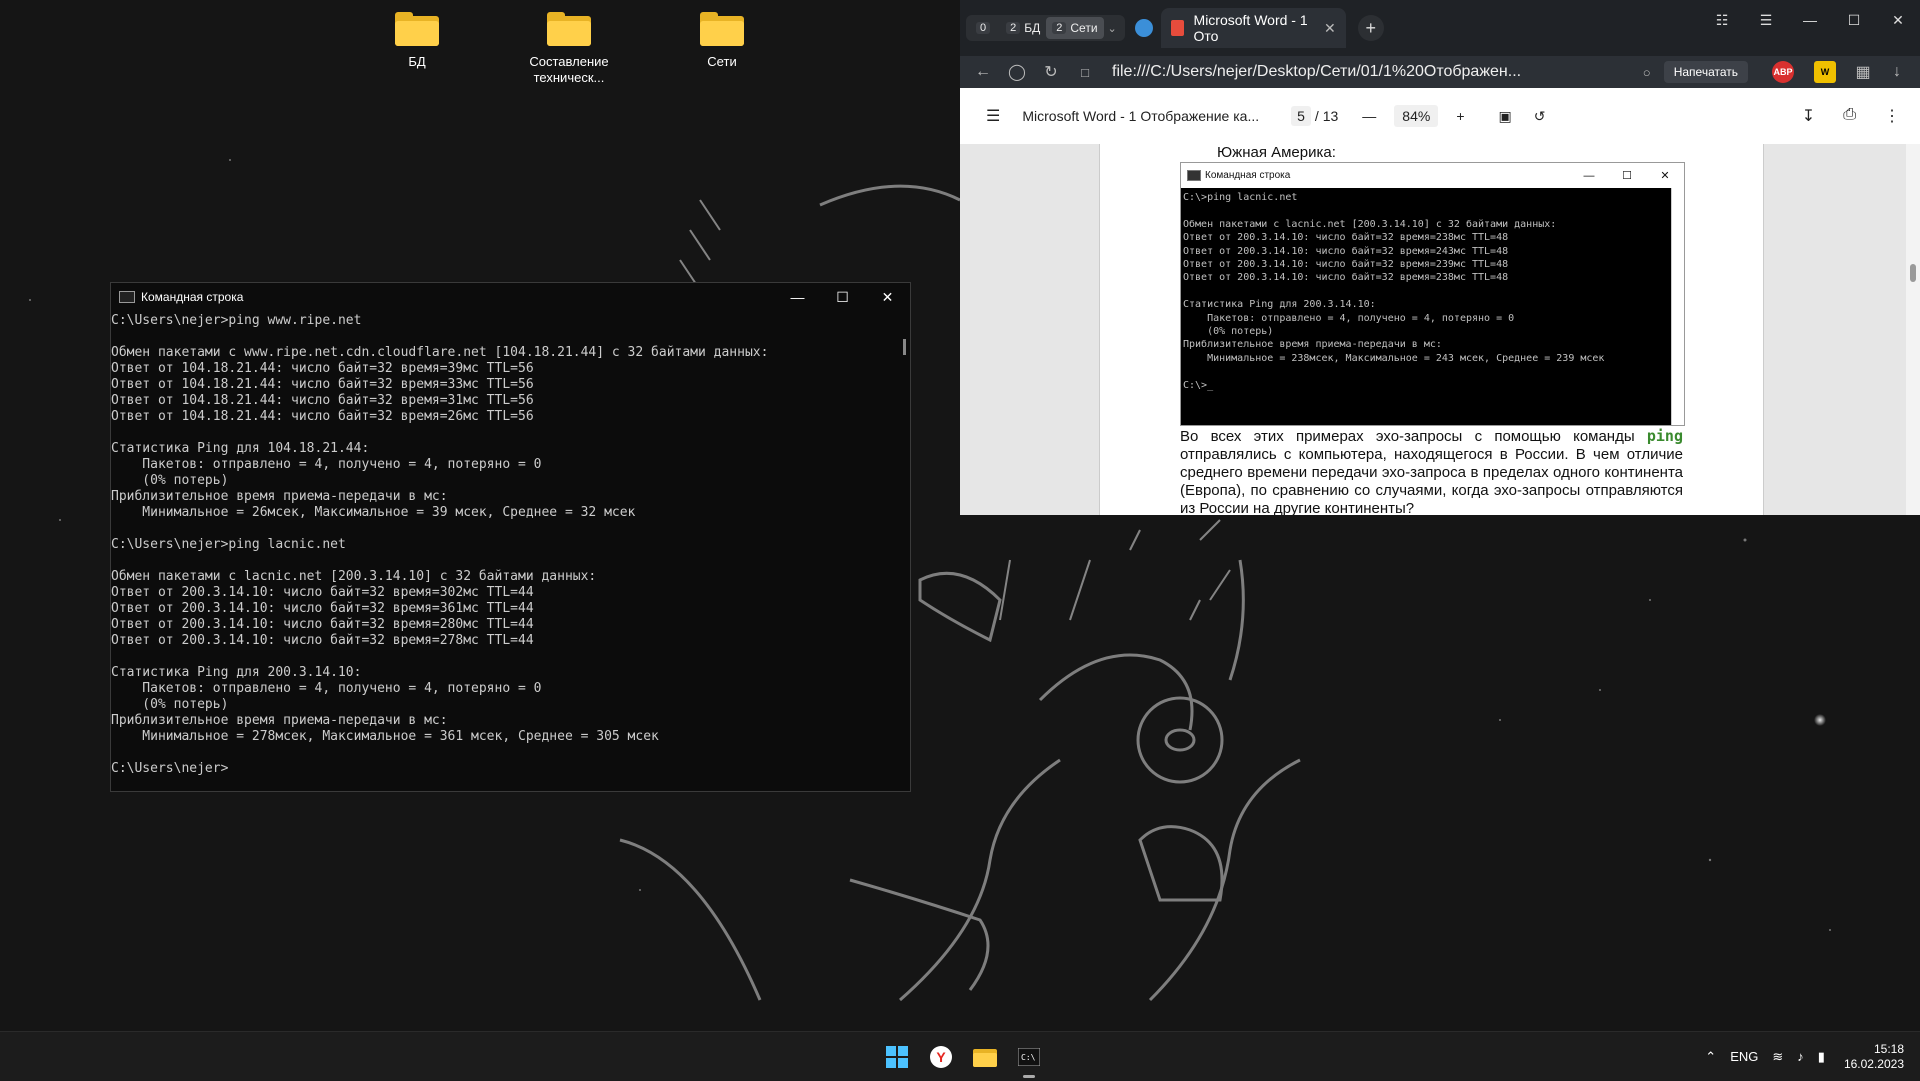 This screenshot has height=1081, width=1920. I want to click on zoom-in-button: +, so click(1460, 116).